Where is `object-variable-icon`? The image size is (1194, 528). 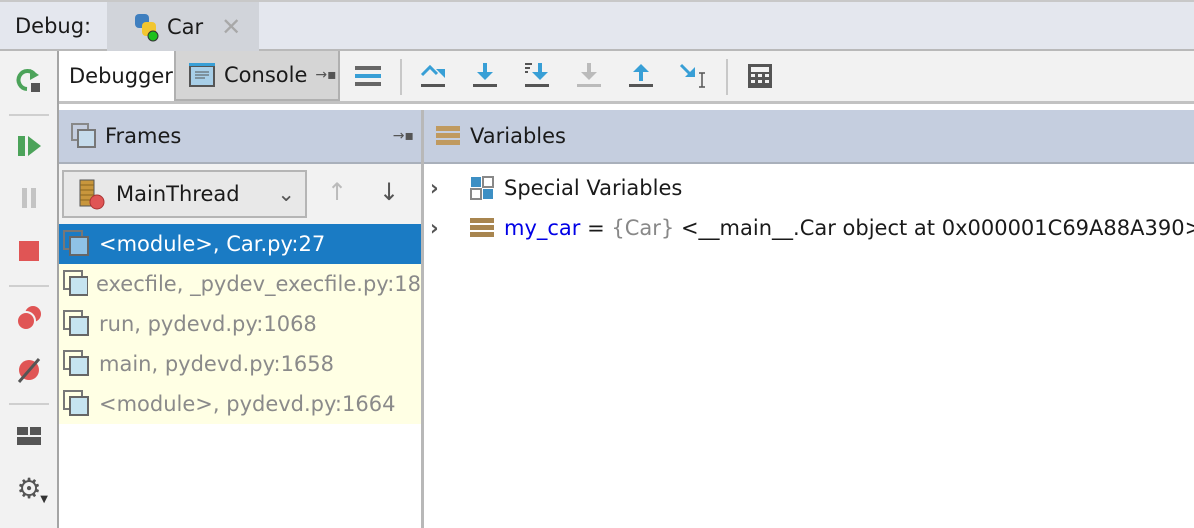 object-variable-icon is located at coordinates (482, 227).